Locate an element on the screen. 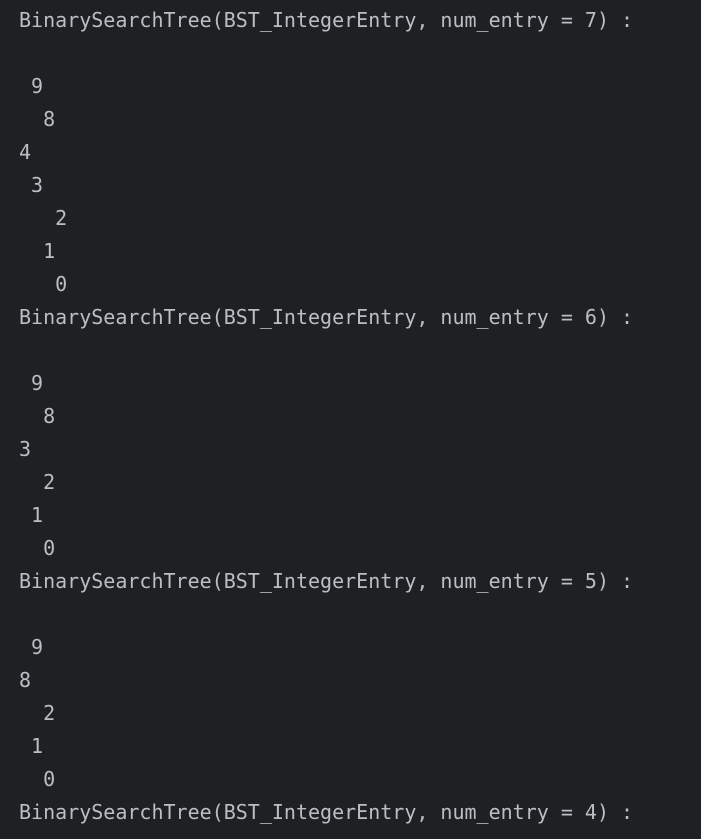 This screenshot has width=701, height=839. console-line: 4 is located at coordinates (25, 152).